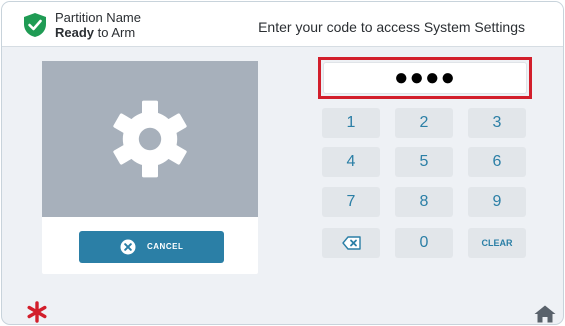 This screenshot has height=326, width=565. I want to click on key-6: 6, so click(497, 162).